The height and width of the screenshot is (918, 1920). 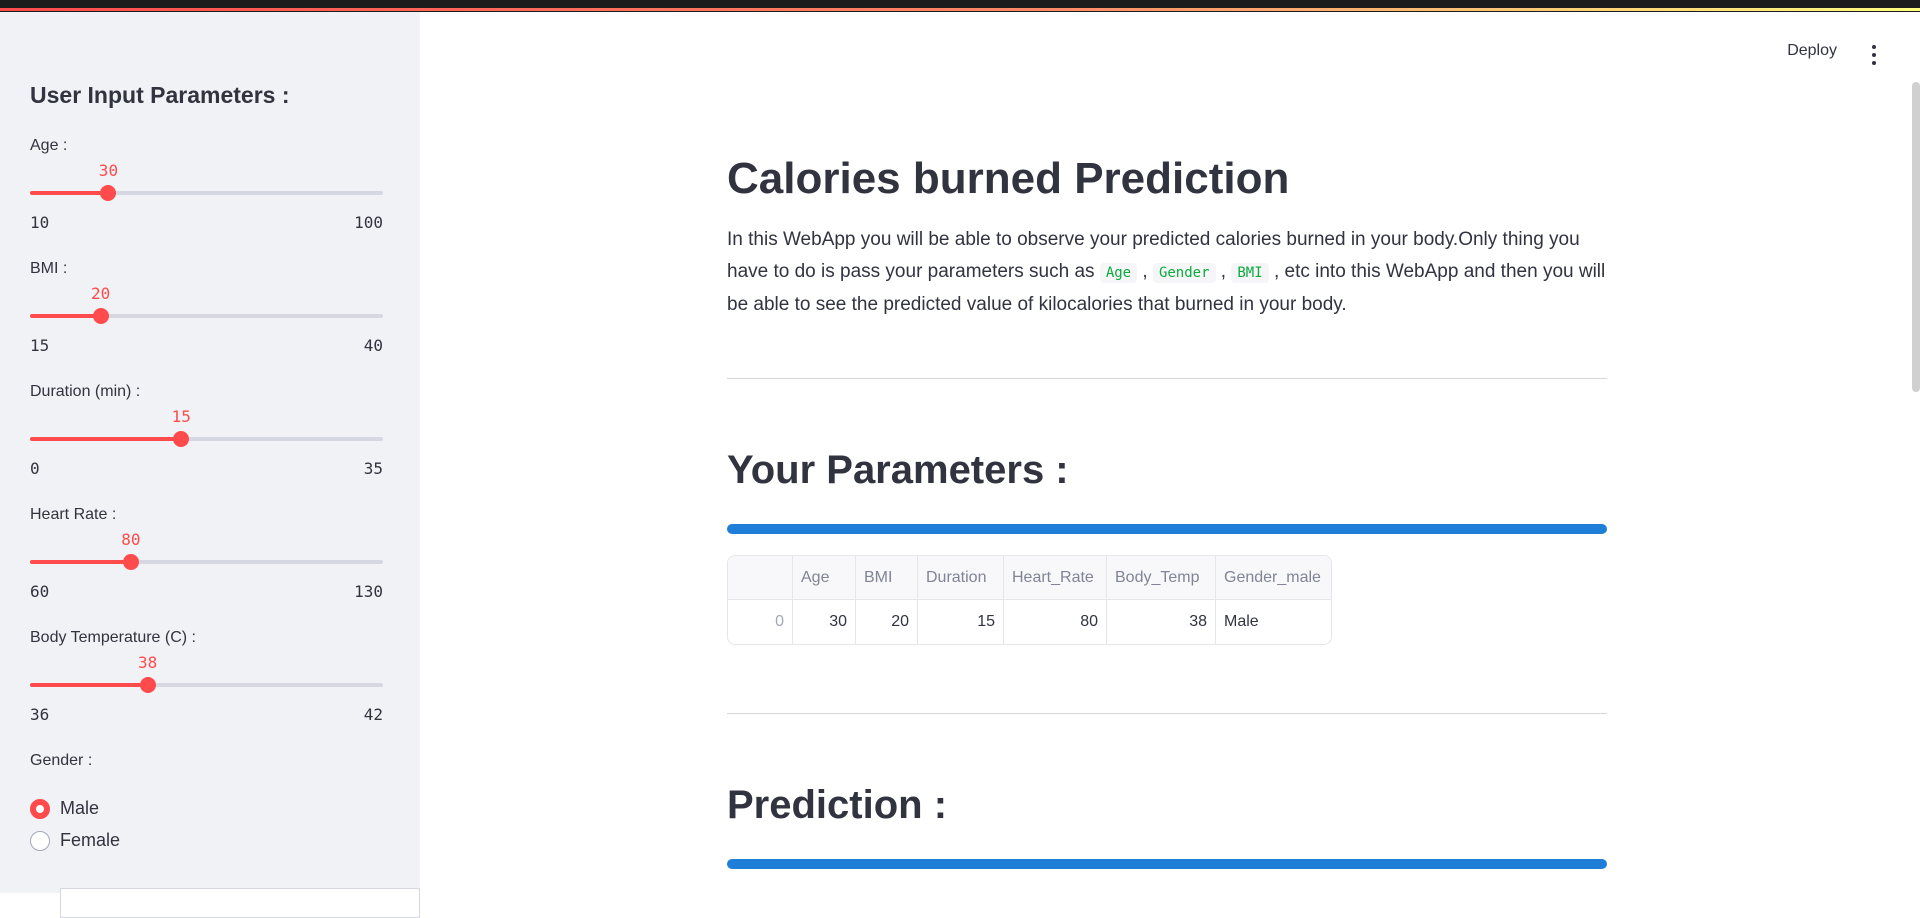 I want to click on code-gender: Gender, so click(x=1184, y=273).